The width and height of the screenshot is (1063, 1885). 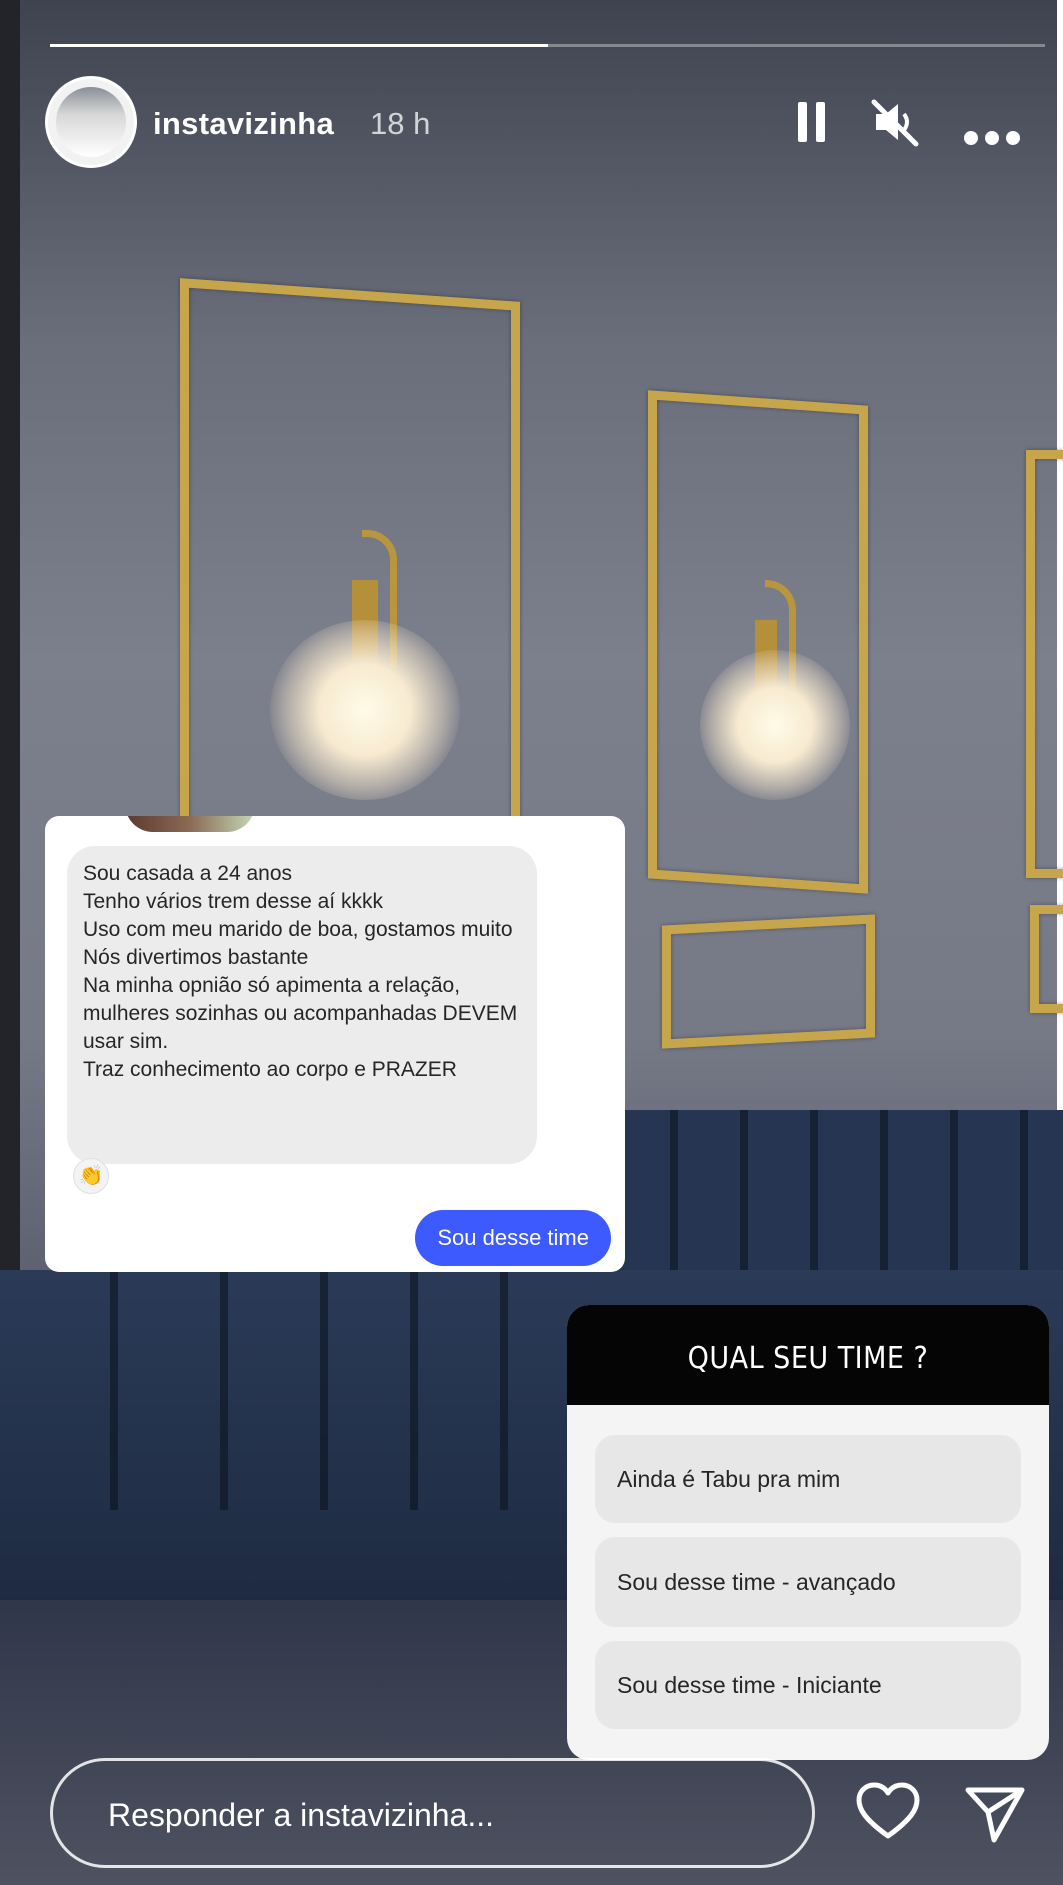 I want to click on avatar-photo, so click(x=91, y=122).